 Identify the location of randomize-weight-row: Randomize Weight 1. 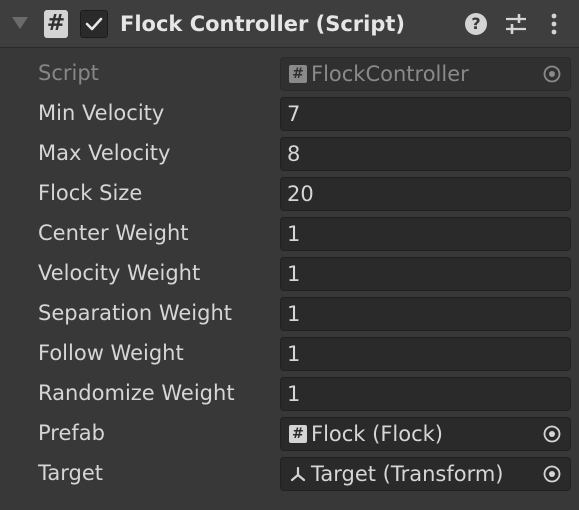
(289, 393).